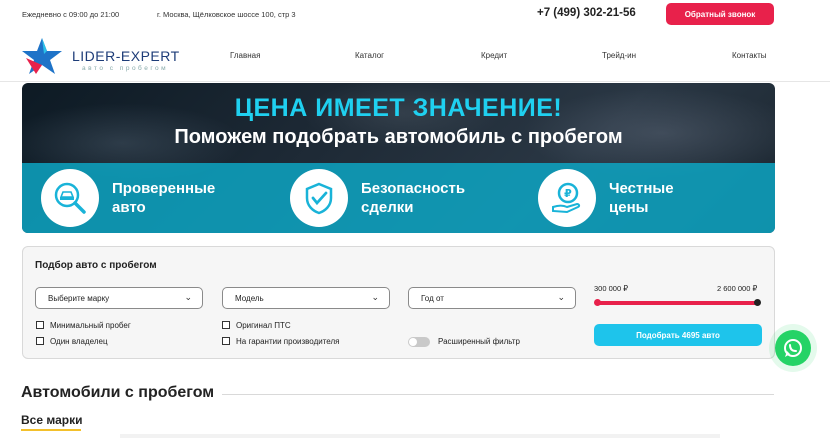 This screenshot has height=438, width=830. What do you see at coordinates (79, 298) in the screenshot?
I see `brand-select-value: Выберите марку` at bounding box center [79, 298].